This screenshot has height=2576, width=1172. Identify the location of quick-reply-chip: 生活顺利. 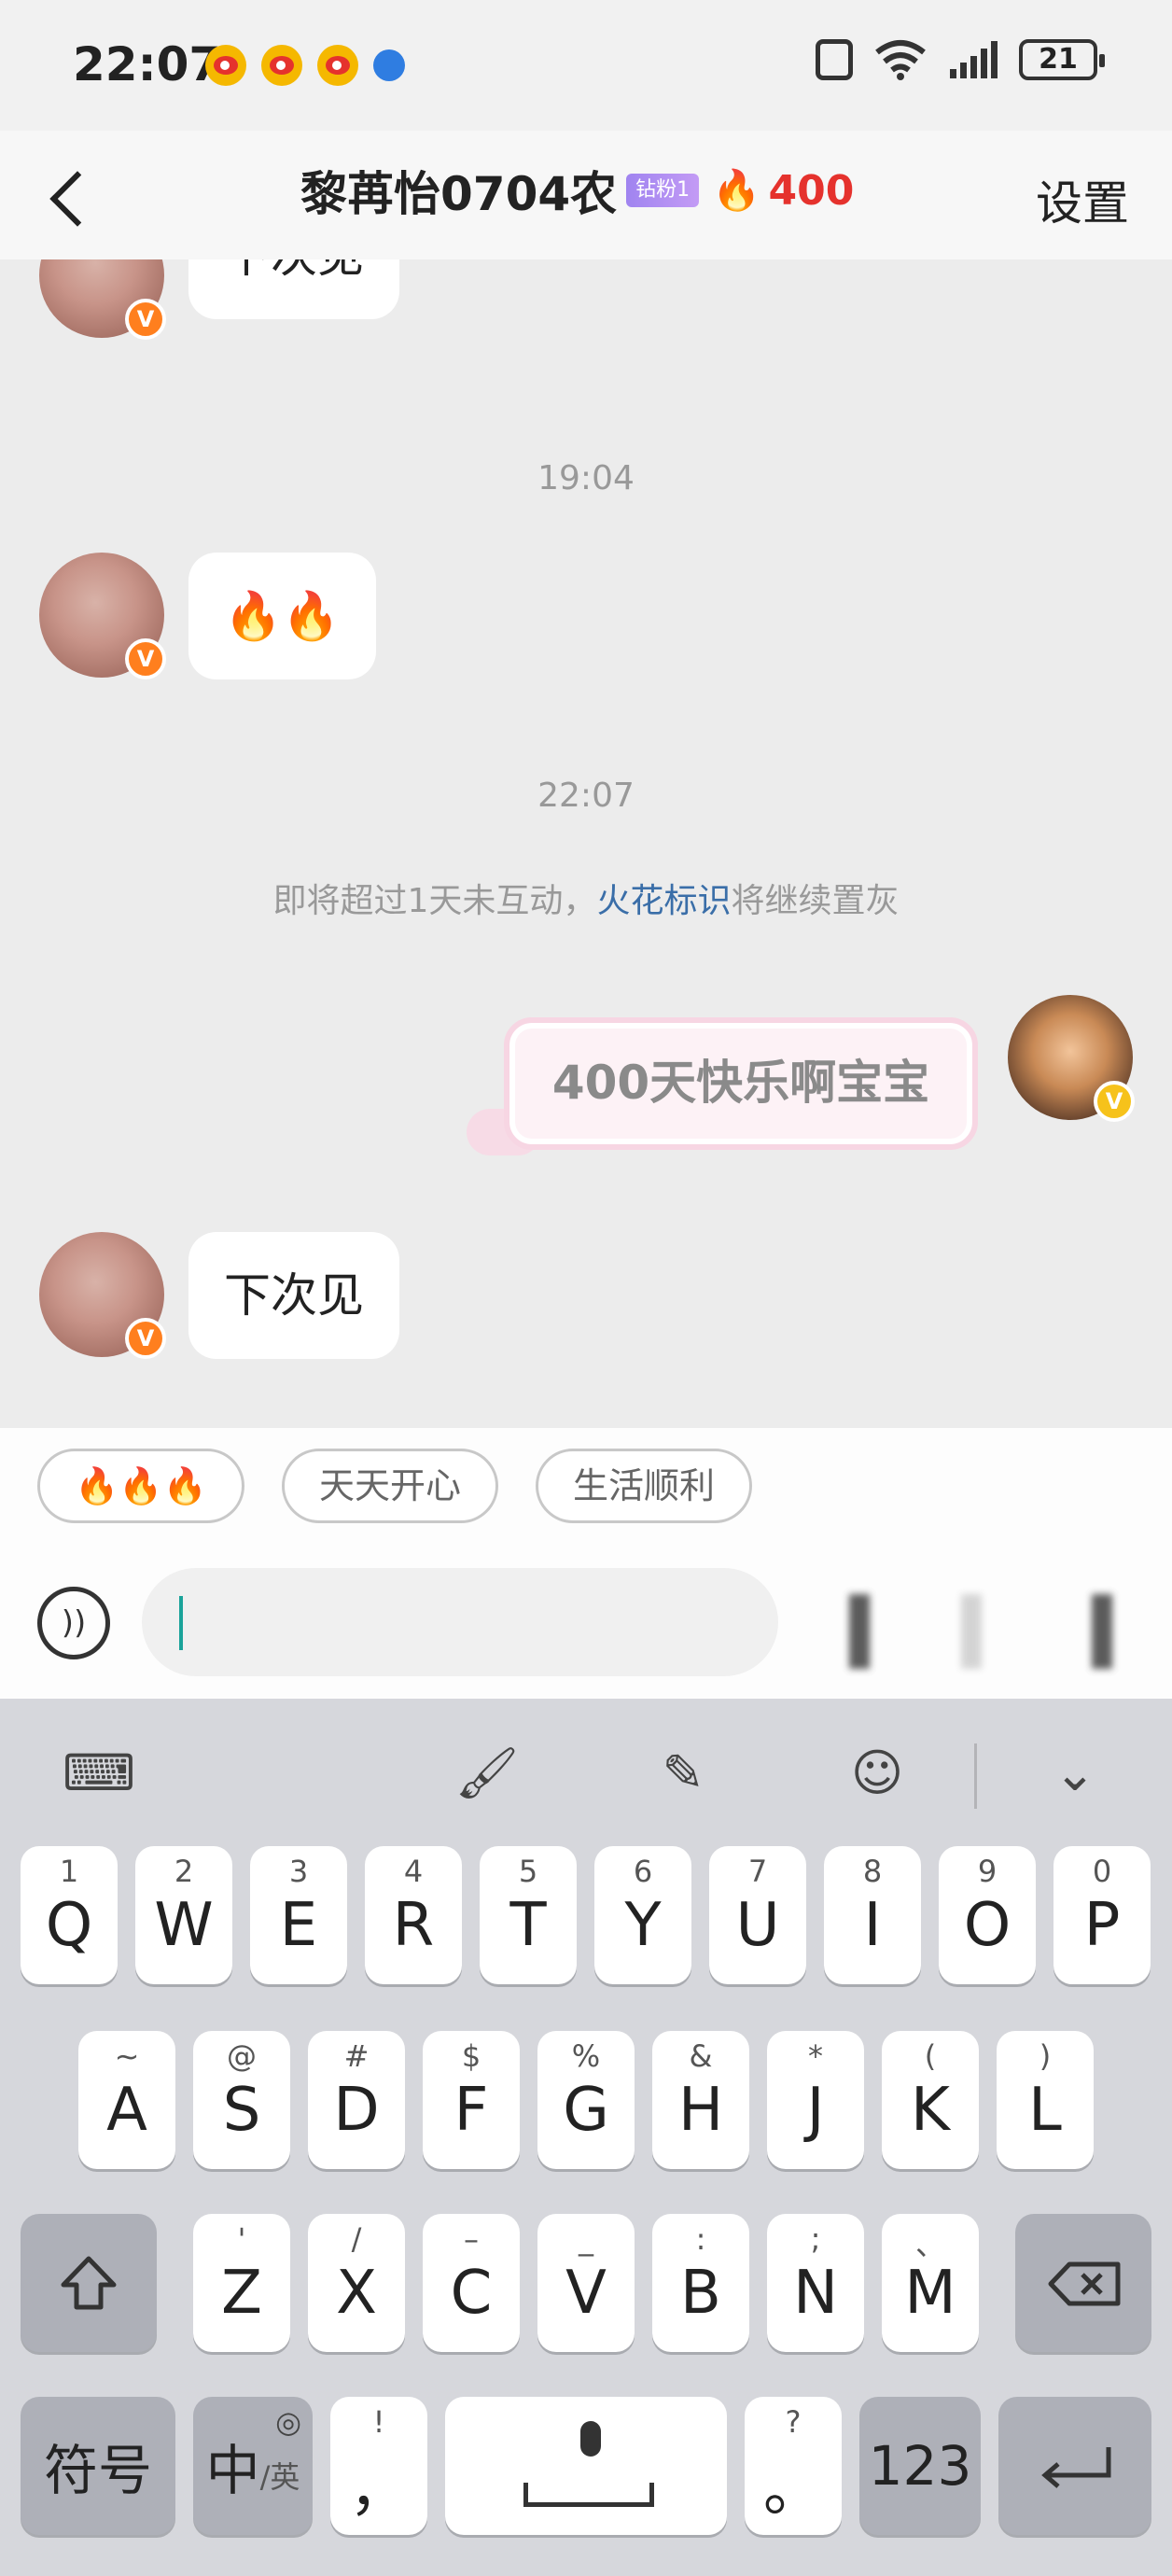
(644, 1486).